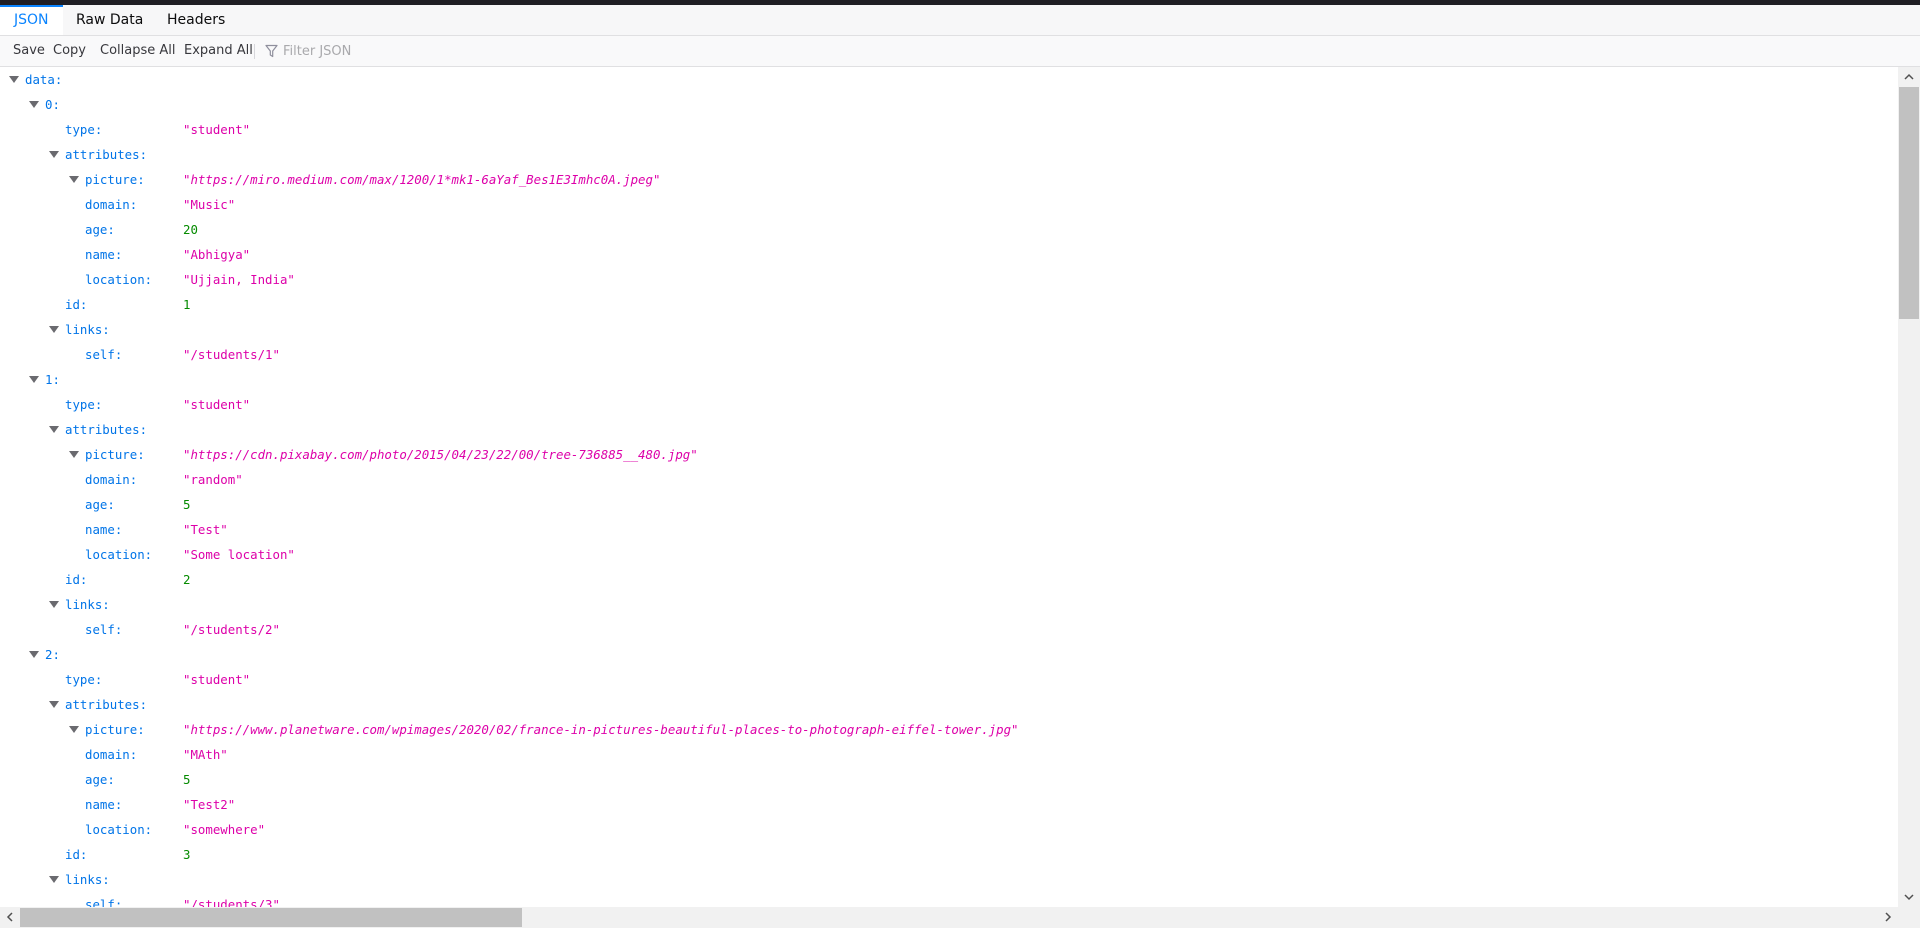 The height and width of the screenshot is (928, 1920). Describe the element at coordinates (949, 854) in the screenshot. I see `json-tree-row: id: 3` at that location.